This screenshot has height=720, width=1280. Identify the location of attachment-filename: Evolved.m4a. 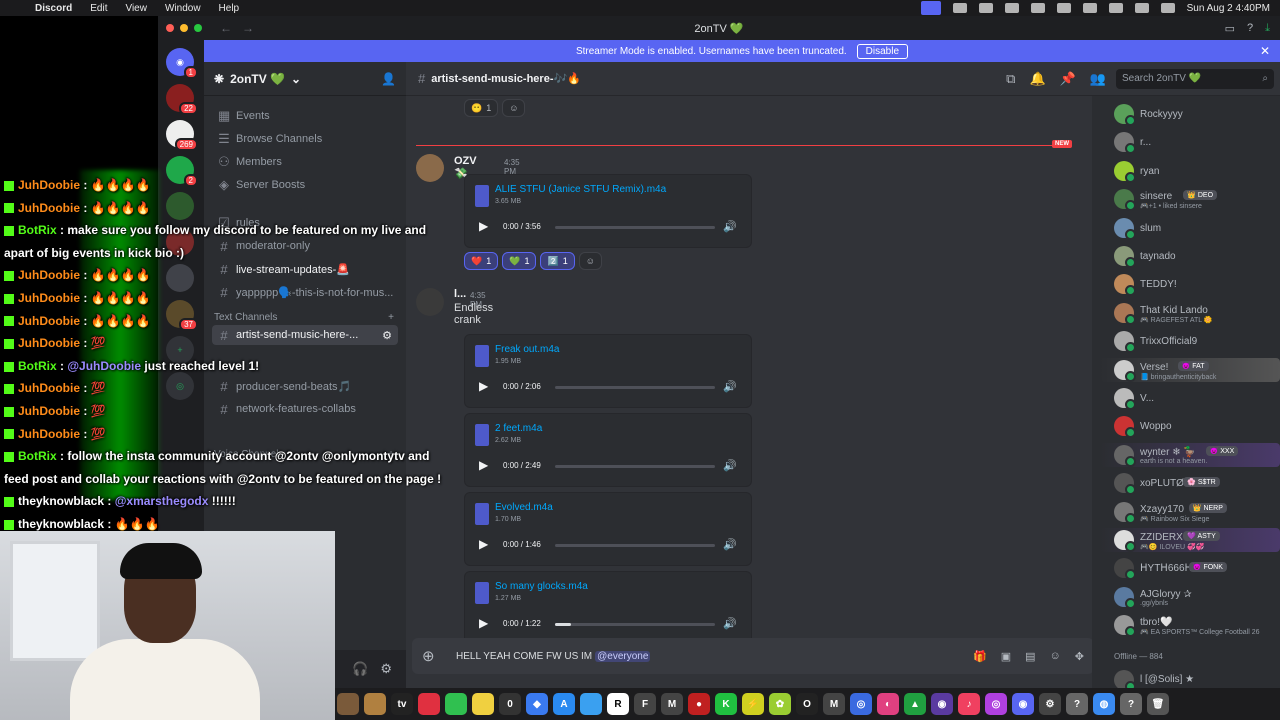
(524, 507).